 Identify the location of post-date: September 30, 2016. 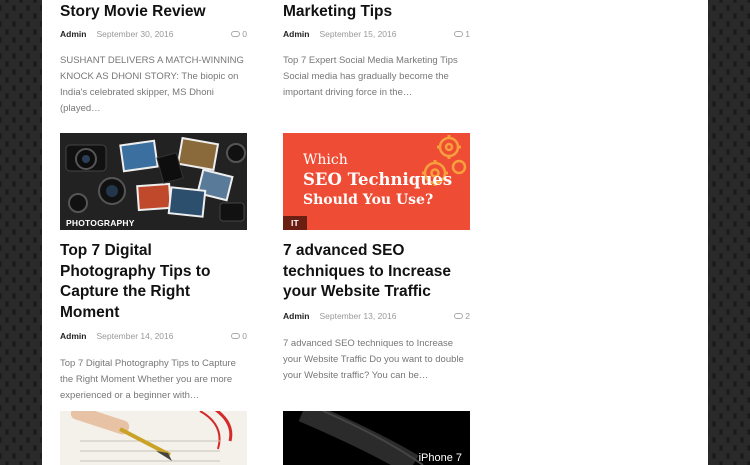
(135, 33).